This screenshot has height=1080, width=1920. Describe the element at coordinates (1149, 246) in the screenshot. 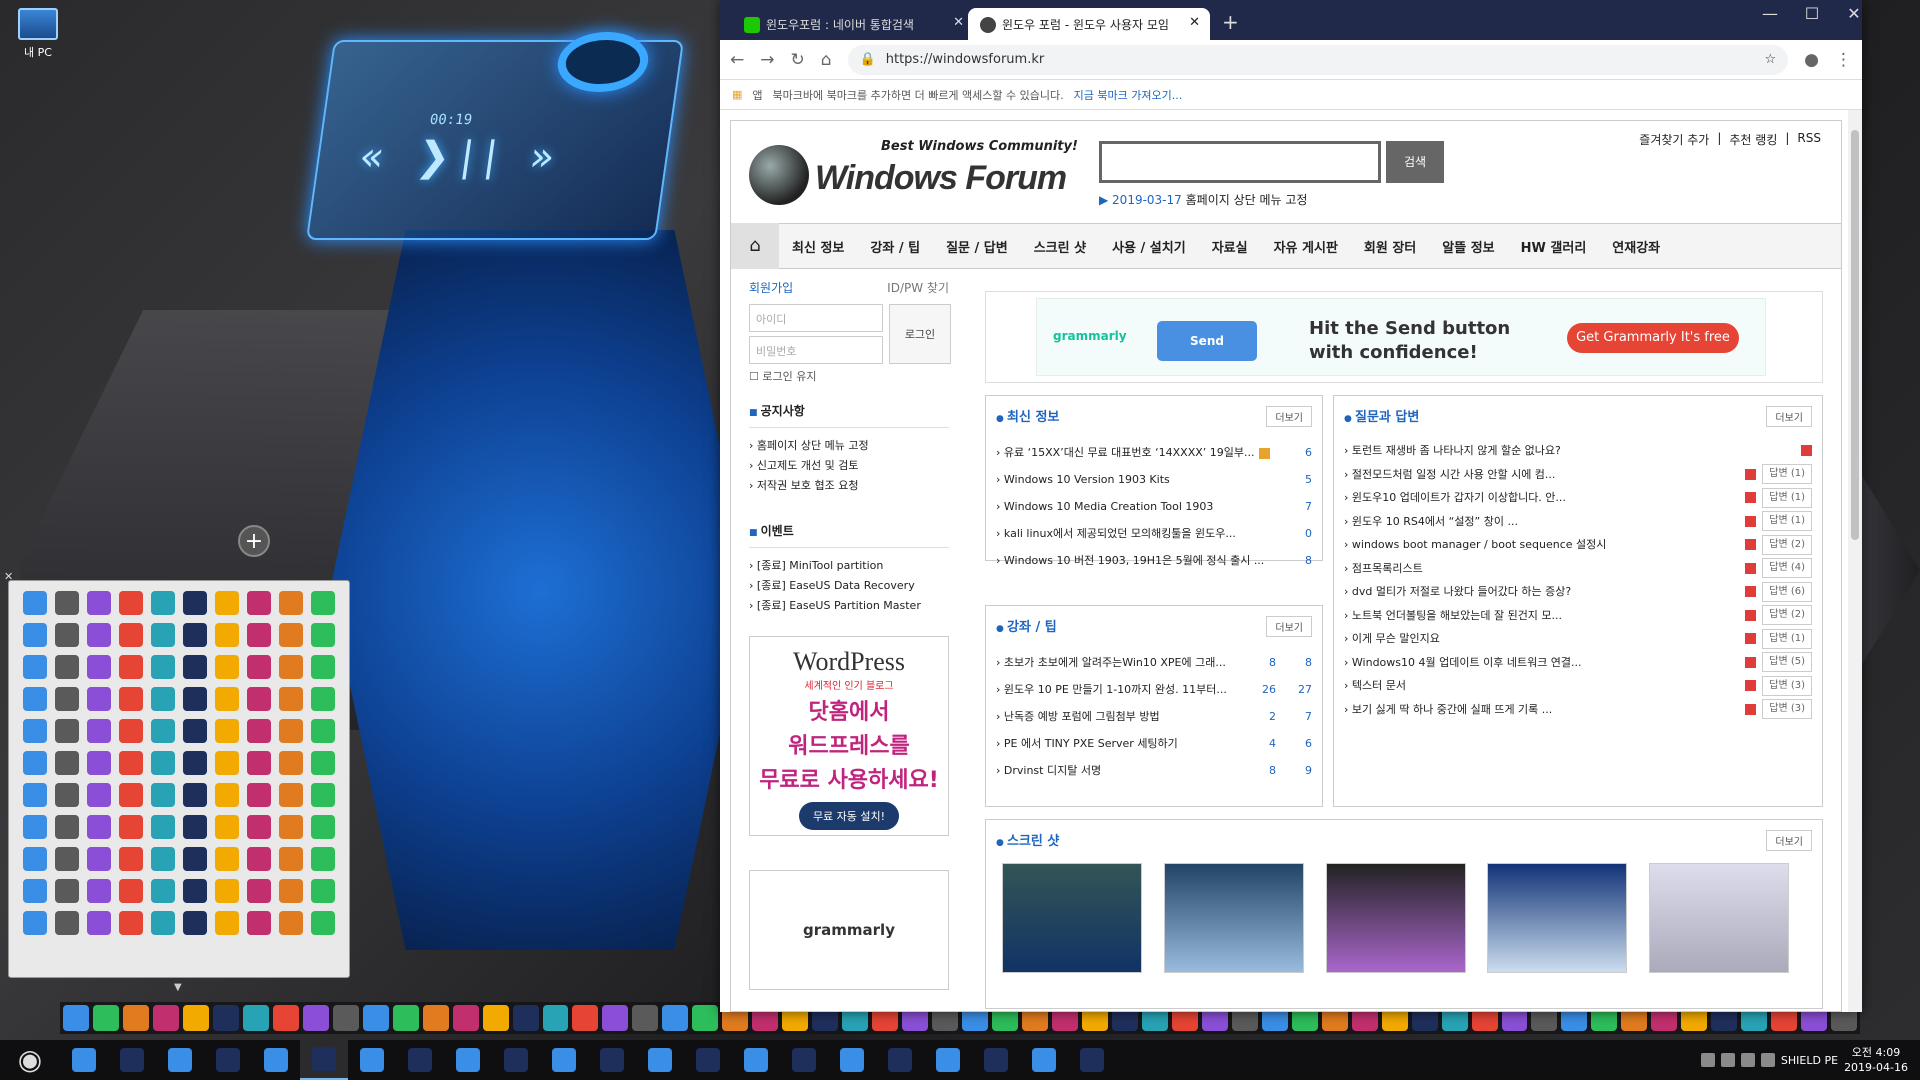

I see `nav-reviews: 사용 / 설치기` at that location.